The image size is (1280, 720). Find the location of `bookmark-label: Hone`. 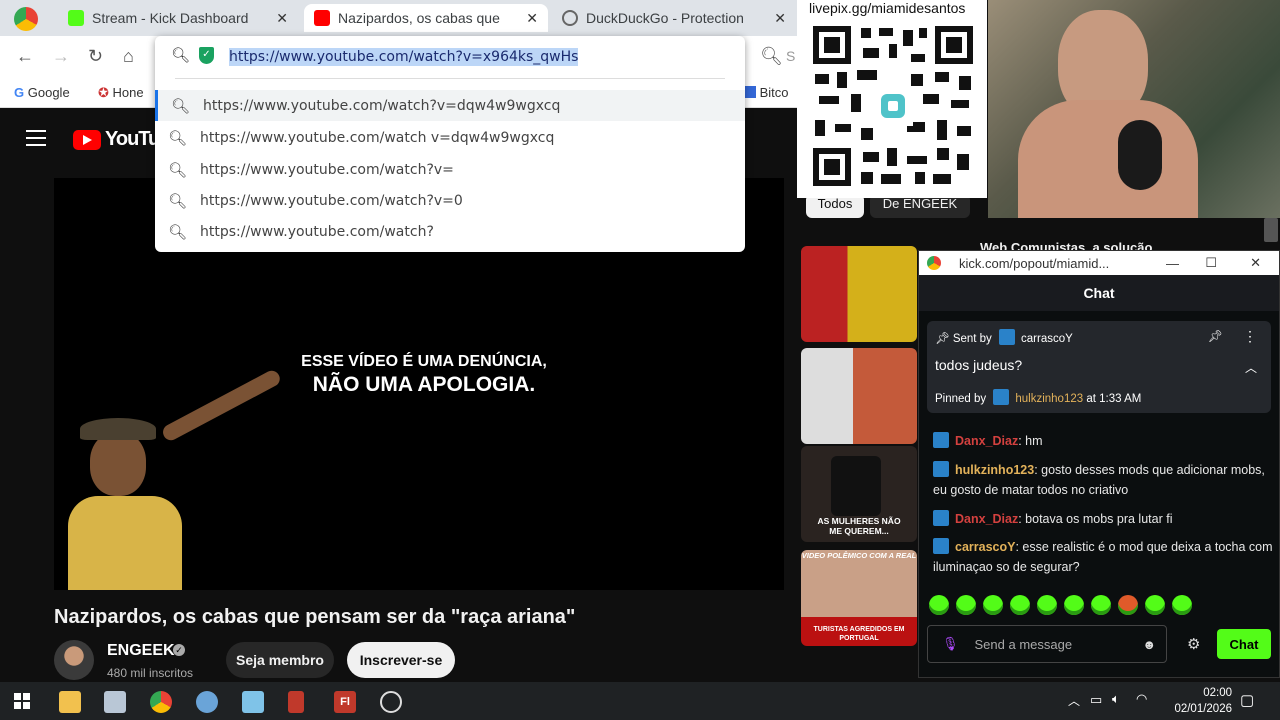

bookmark-label: Hone is located at coordinates (128, 92).